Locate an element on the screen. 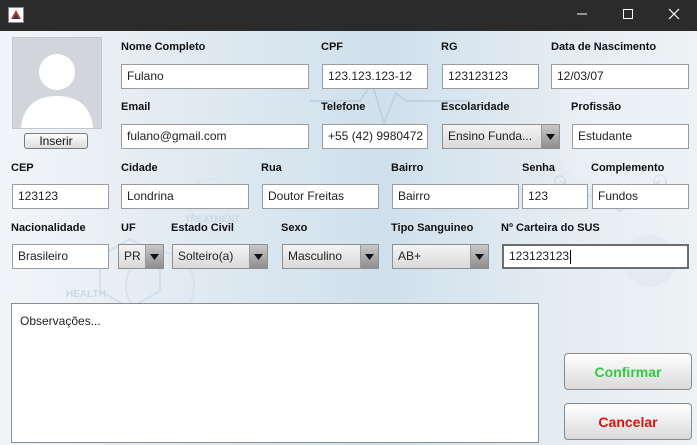 The height and width of the screenshot is (445, 697). carteira-sus-value: 123123123 is located at coordinates (539, 256).